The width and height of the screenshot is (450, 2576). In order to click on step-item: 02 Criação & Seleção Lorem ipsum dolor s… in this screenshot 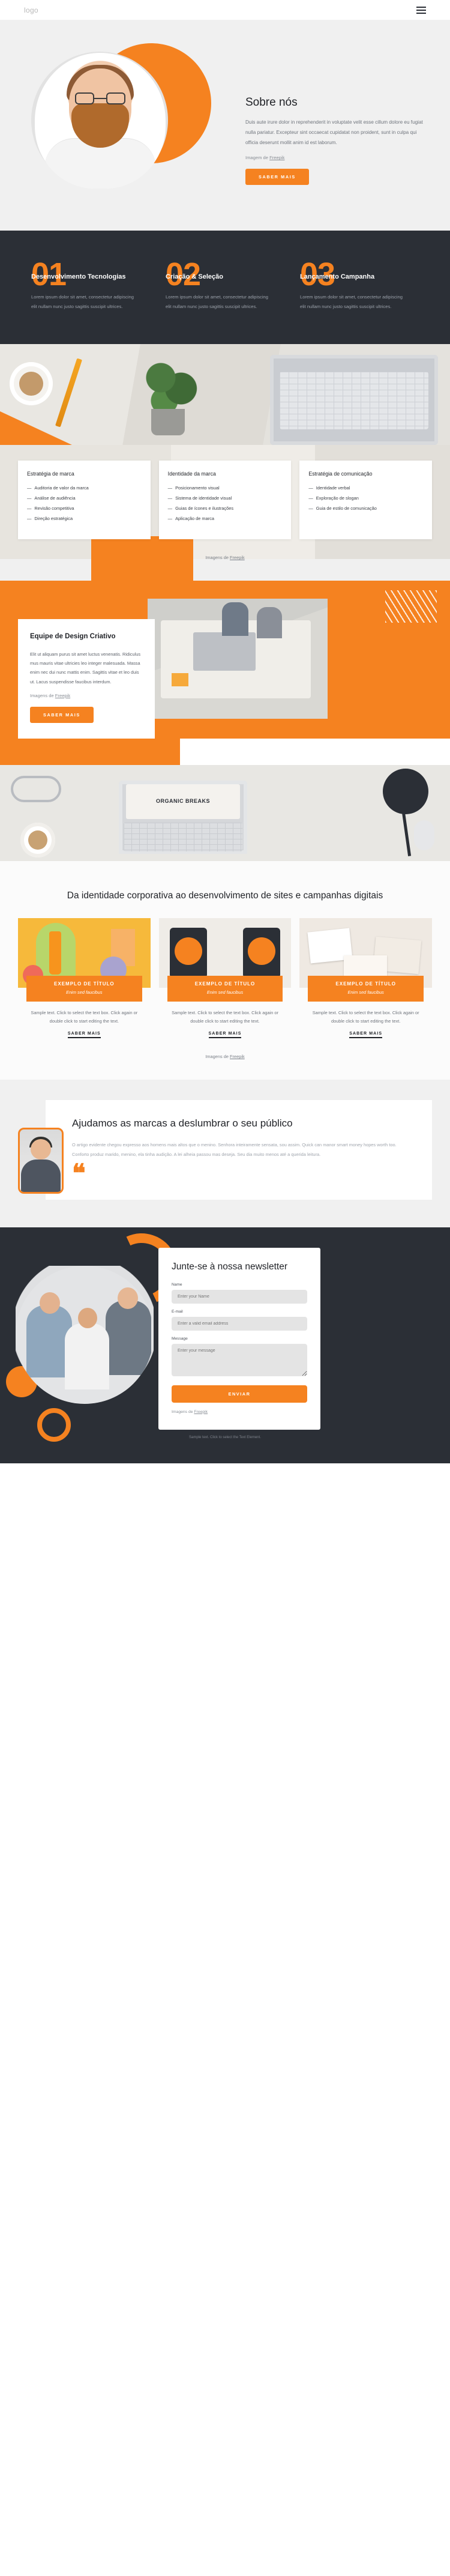, I will do `click(225, 285)`.